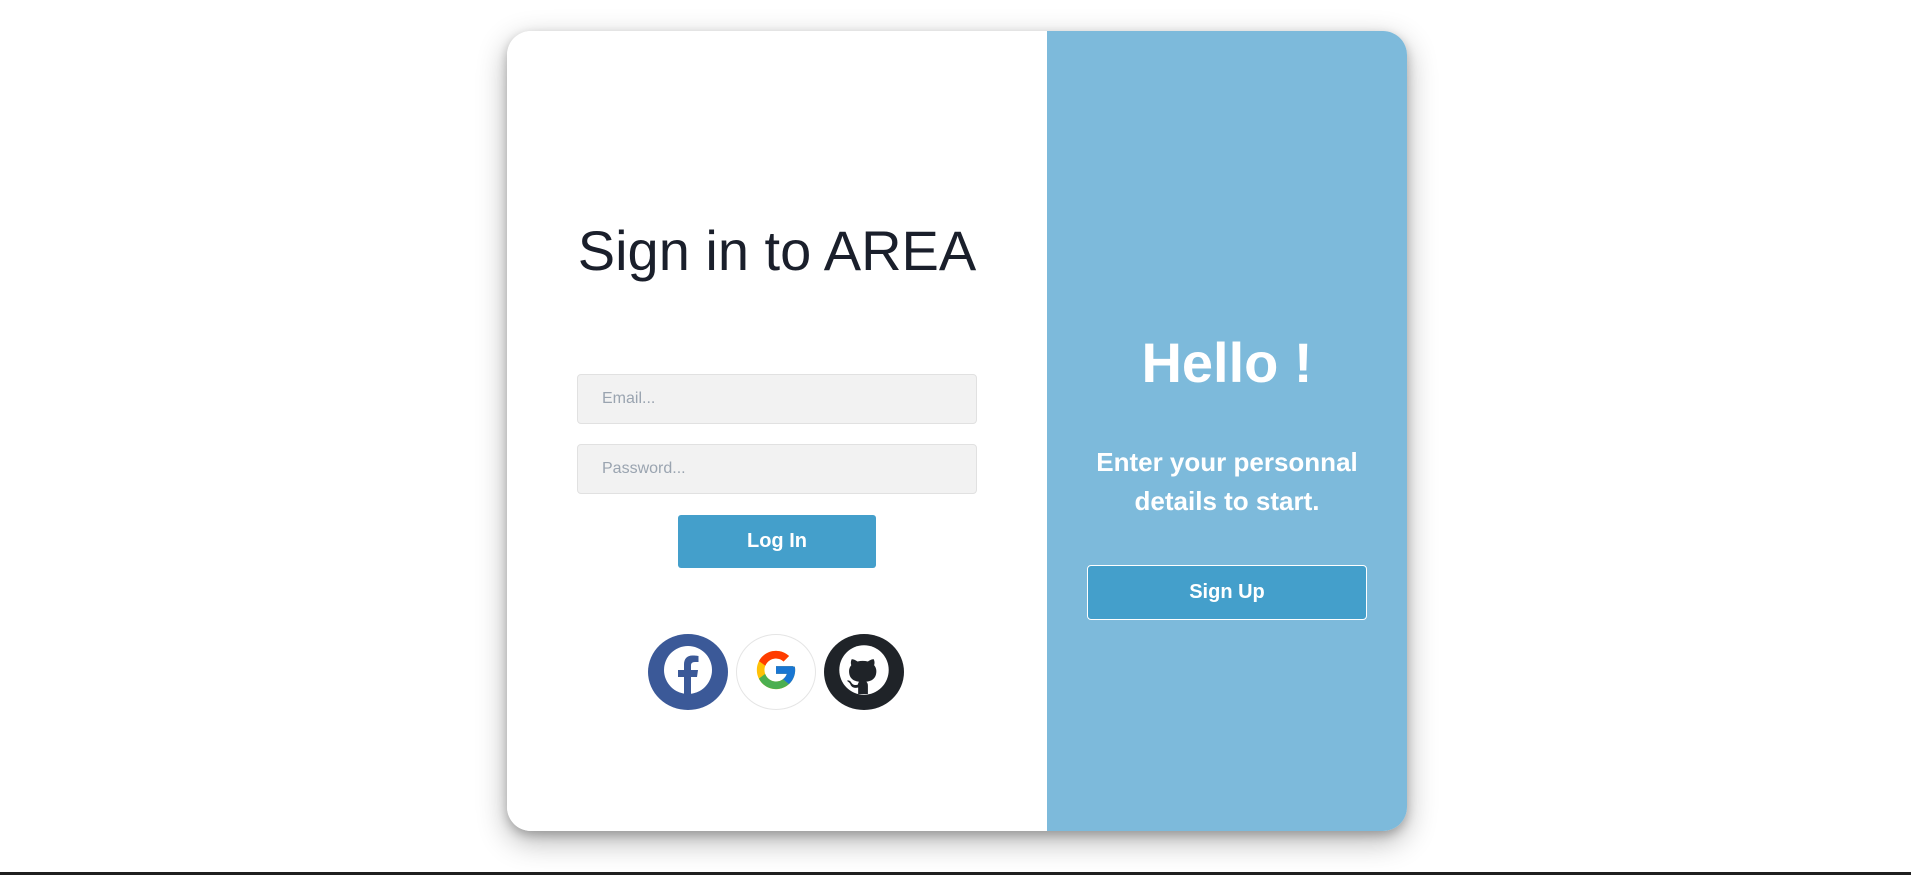 This screenshot has width=1911, height=875. Describe the element at coordinates (777, 250) in the screenshot. I see `page-title: Sign in to AREA` at that location.